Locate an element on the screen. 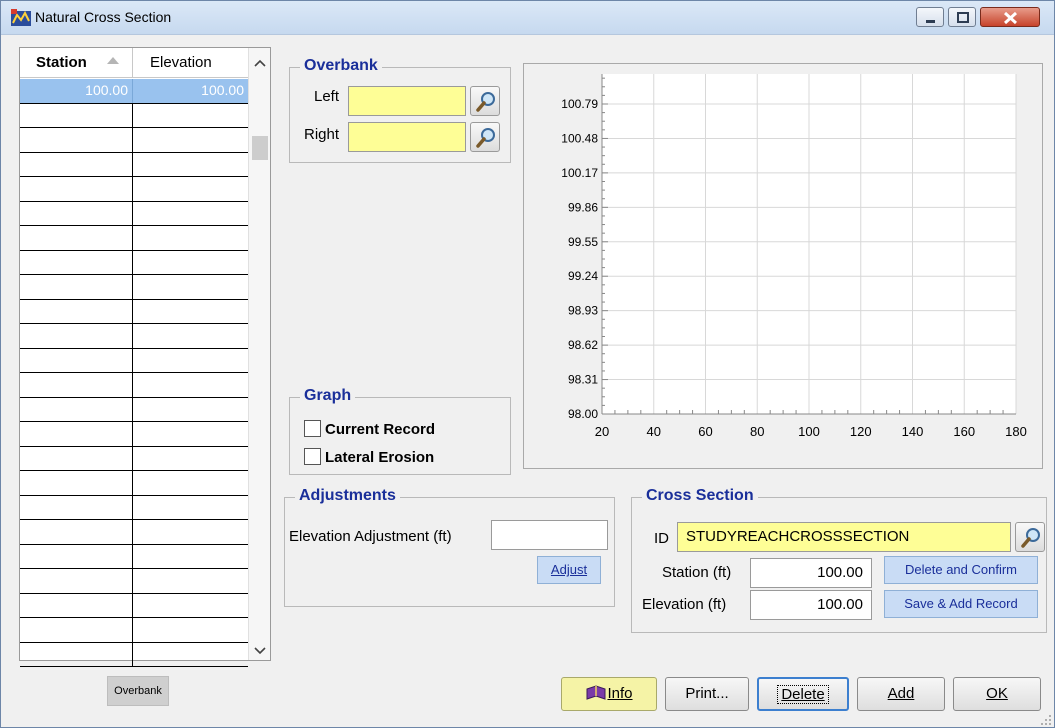 The height and width of the screenshot is (728, 1055). current-record-checkbox: Current Record is located at coordinates (369, 429).